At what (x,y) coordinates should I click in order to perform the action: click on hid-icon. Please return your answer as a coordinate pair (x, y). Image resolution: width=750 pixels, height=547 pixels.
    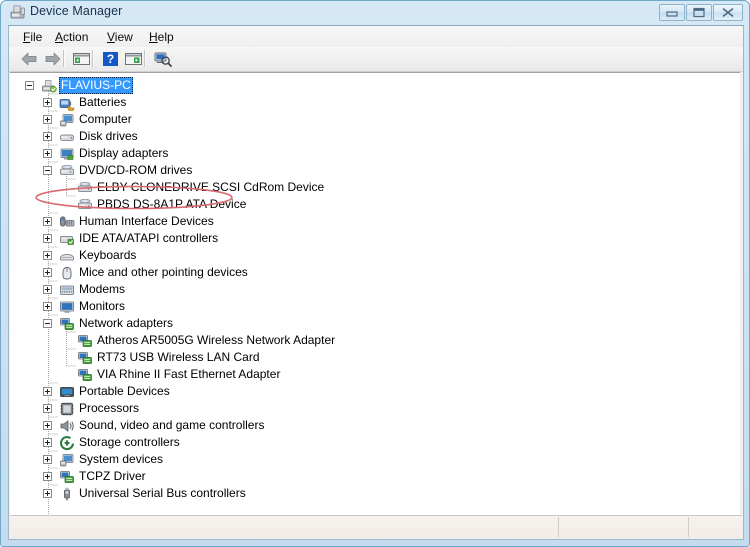
    Looking at the image, I should click on (67, 222).